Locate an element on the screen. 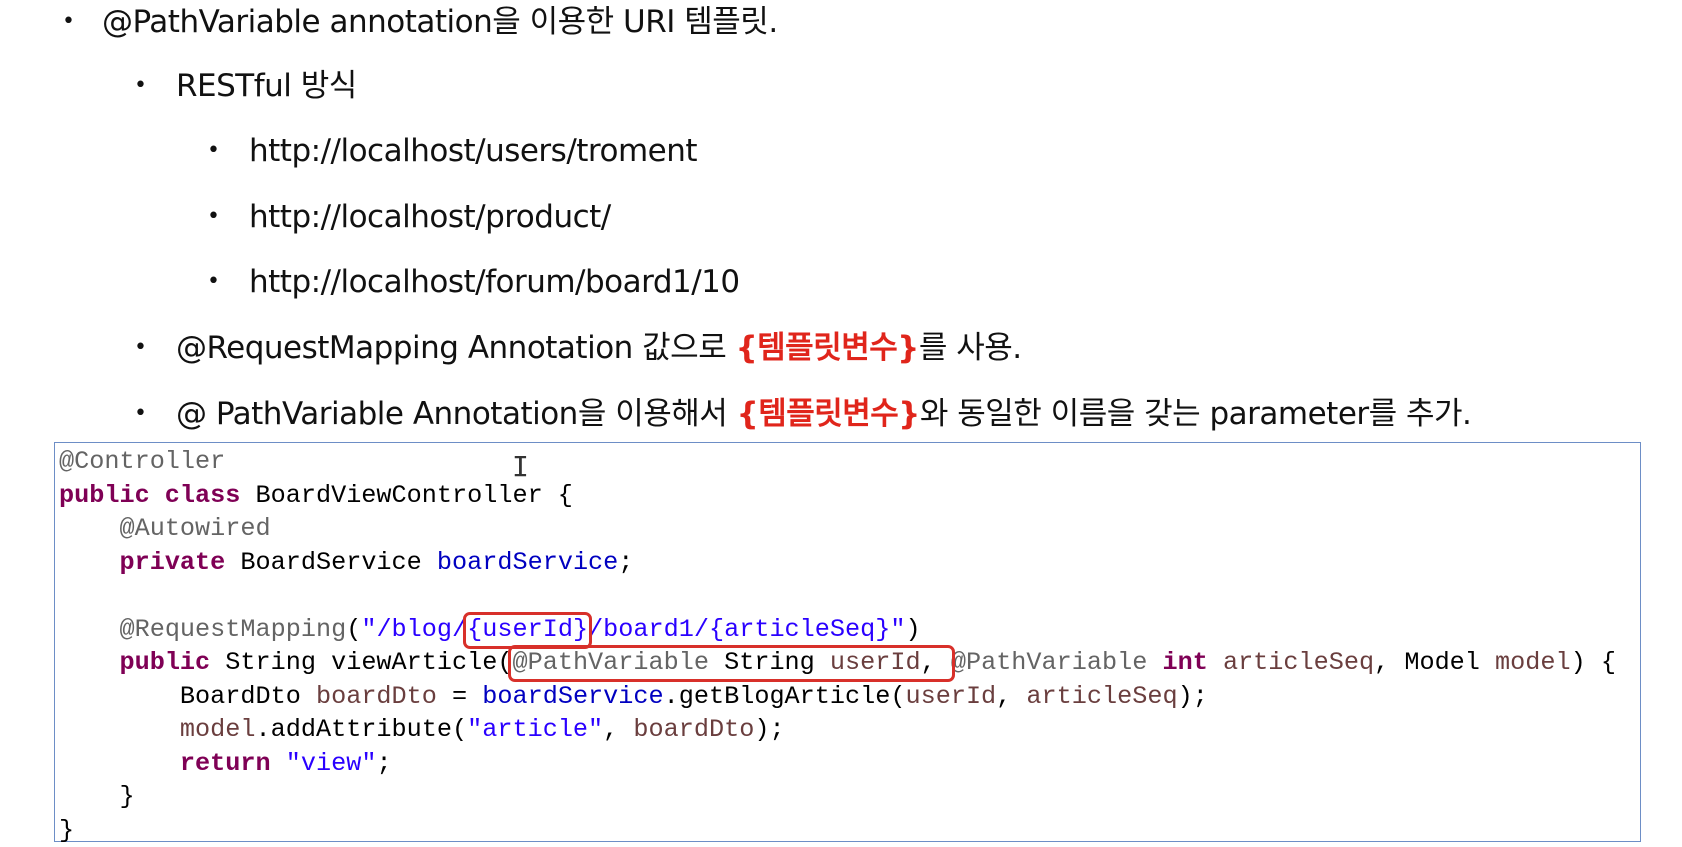 The image size is (1682, 847). keyword: private is located at coordinates (172, 562).